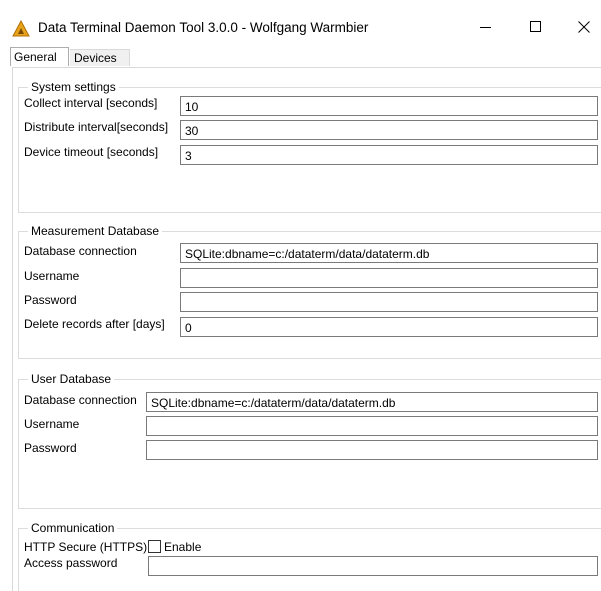 The height and width of the screenshot is (591, 601). I want to click on user-db-username-label: Username, so click(52, 424).